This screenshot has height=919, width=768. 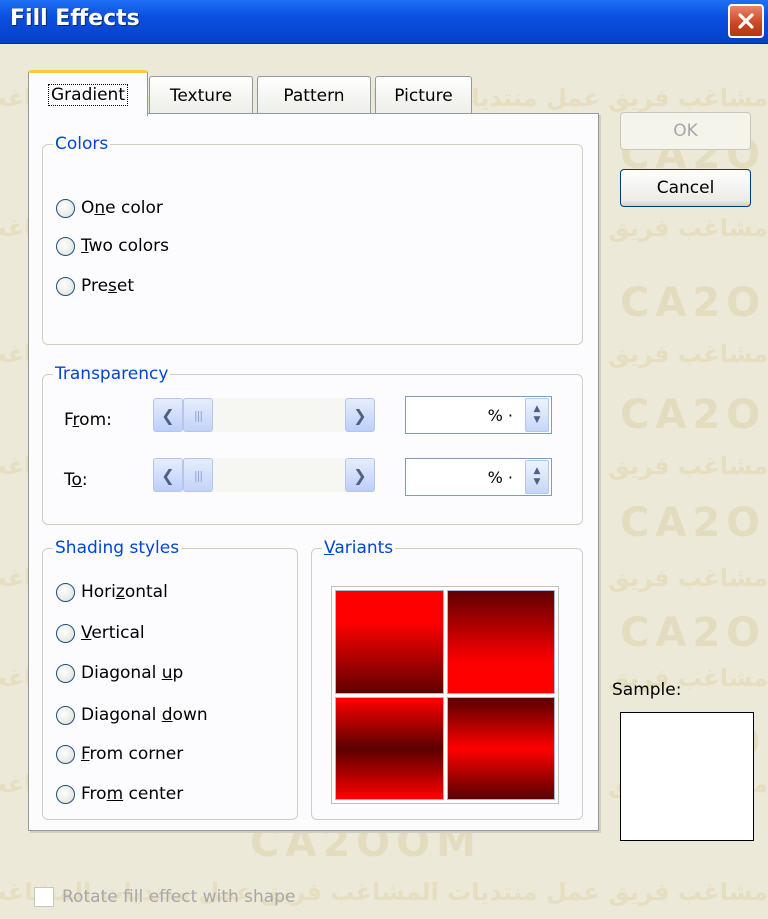 I want to click on tab-label: Pattern, so click(x=314, y=95).